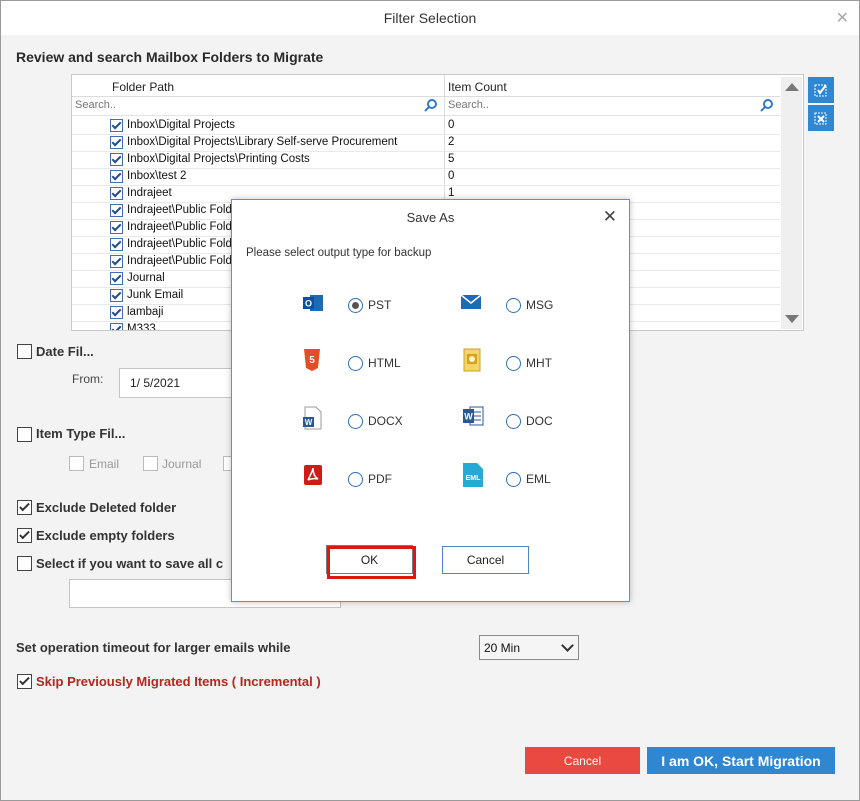  I want to click on pdf-radio, so click(355, 479).